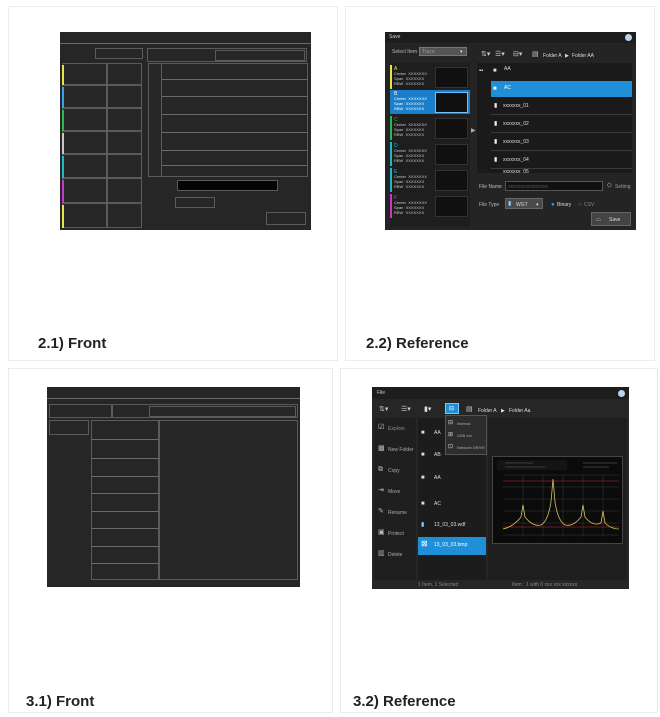 The image size is (660, 717). Describe the element at coordinates (519, 411) in the screenshot. I see `breadcrumb-2: Folder Aa` at that location.